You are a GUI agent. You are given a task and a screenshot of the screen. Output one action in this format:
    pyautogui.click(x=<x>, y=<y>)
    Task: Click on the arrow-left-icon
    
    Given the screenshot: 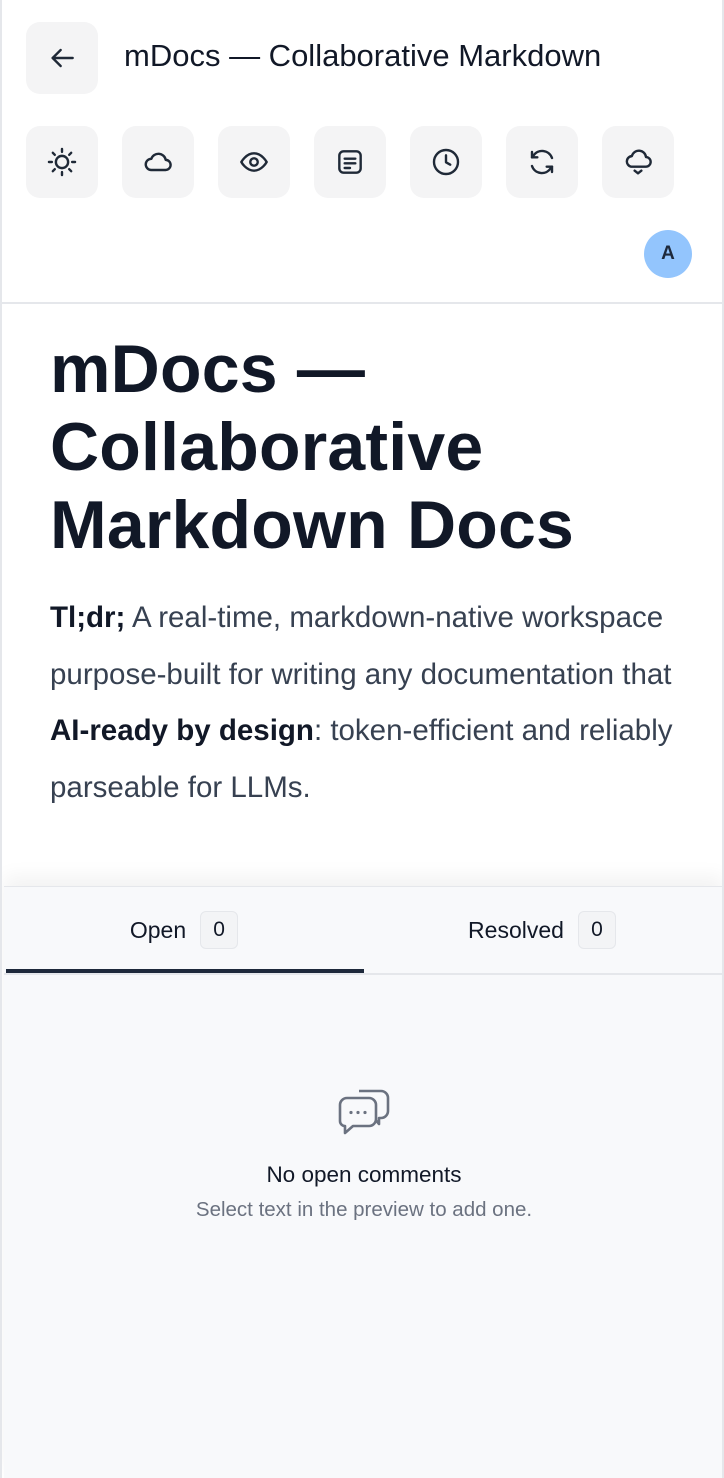 What is the action you would take?
    pyautogui.click(x=62, y=58)
    